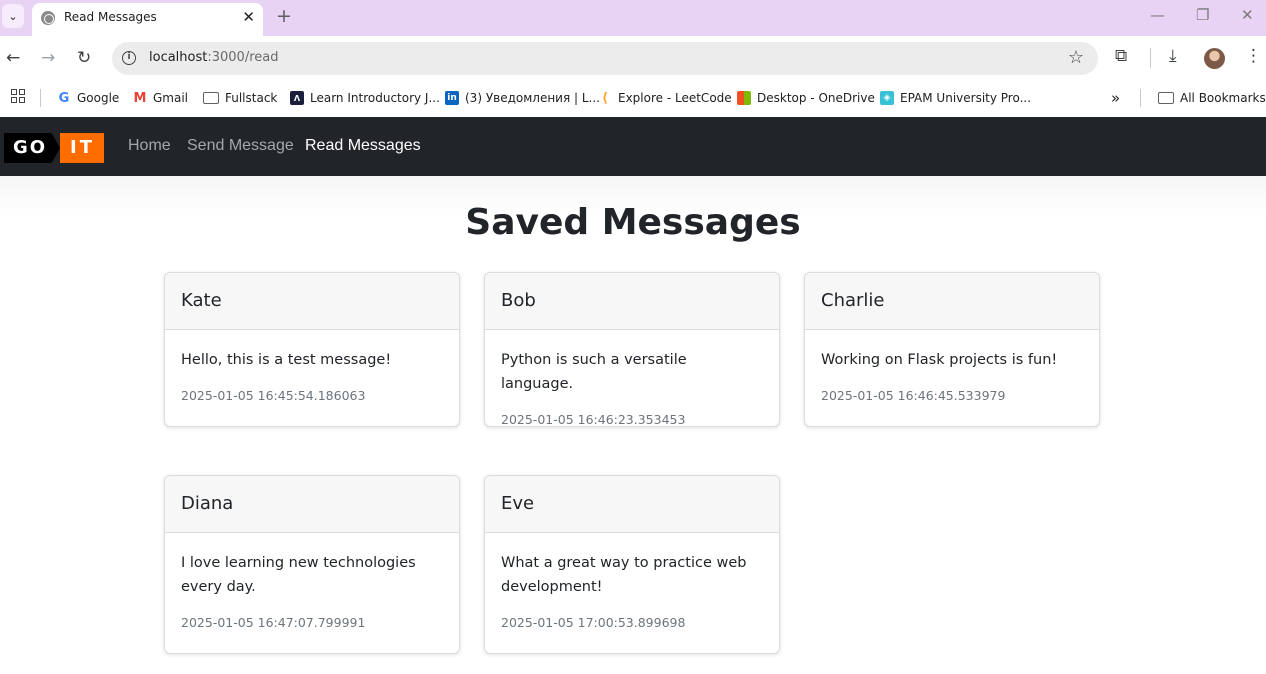 This screenshot has width=1266, height=674. I want to click on nav-read-messages-link: Read Messages, so click(363, 146).